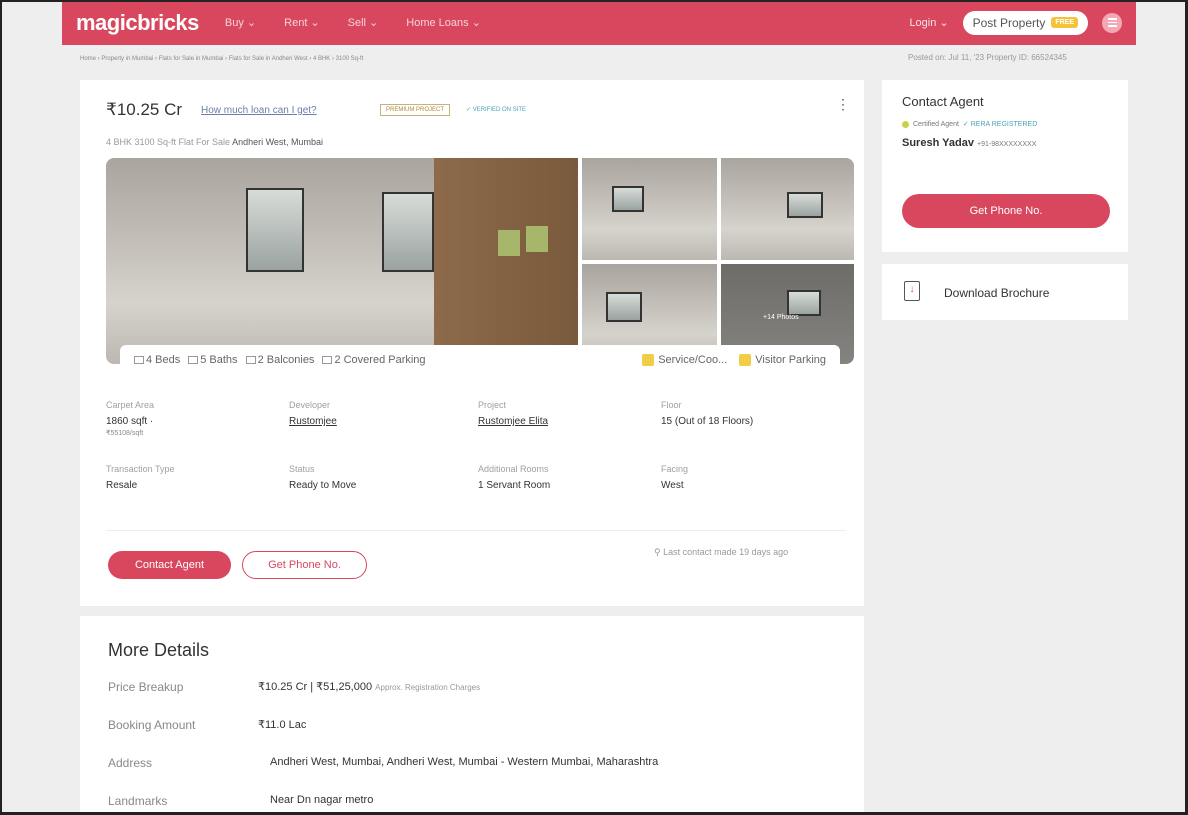 Image resolution: width=1188 pixels, height=815 pixels. What do you see at coordinates (443, 22) in the screenshot?
I see `nav-home-loans: Home Loans ⌄` at bounding box center [443, 22].